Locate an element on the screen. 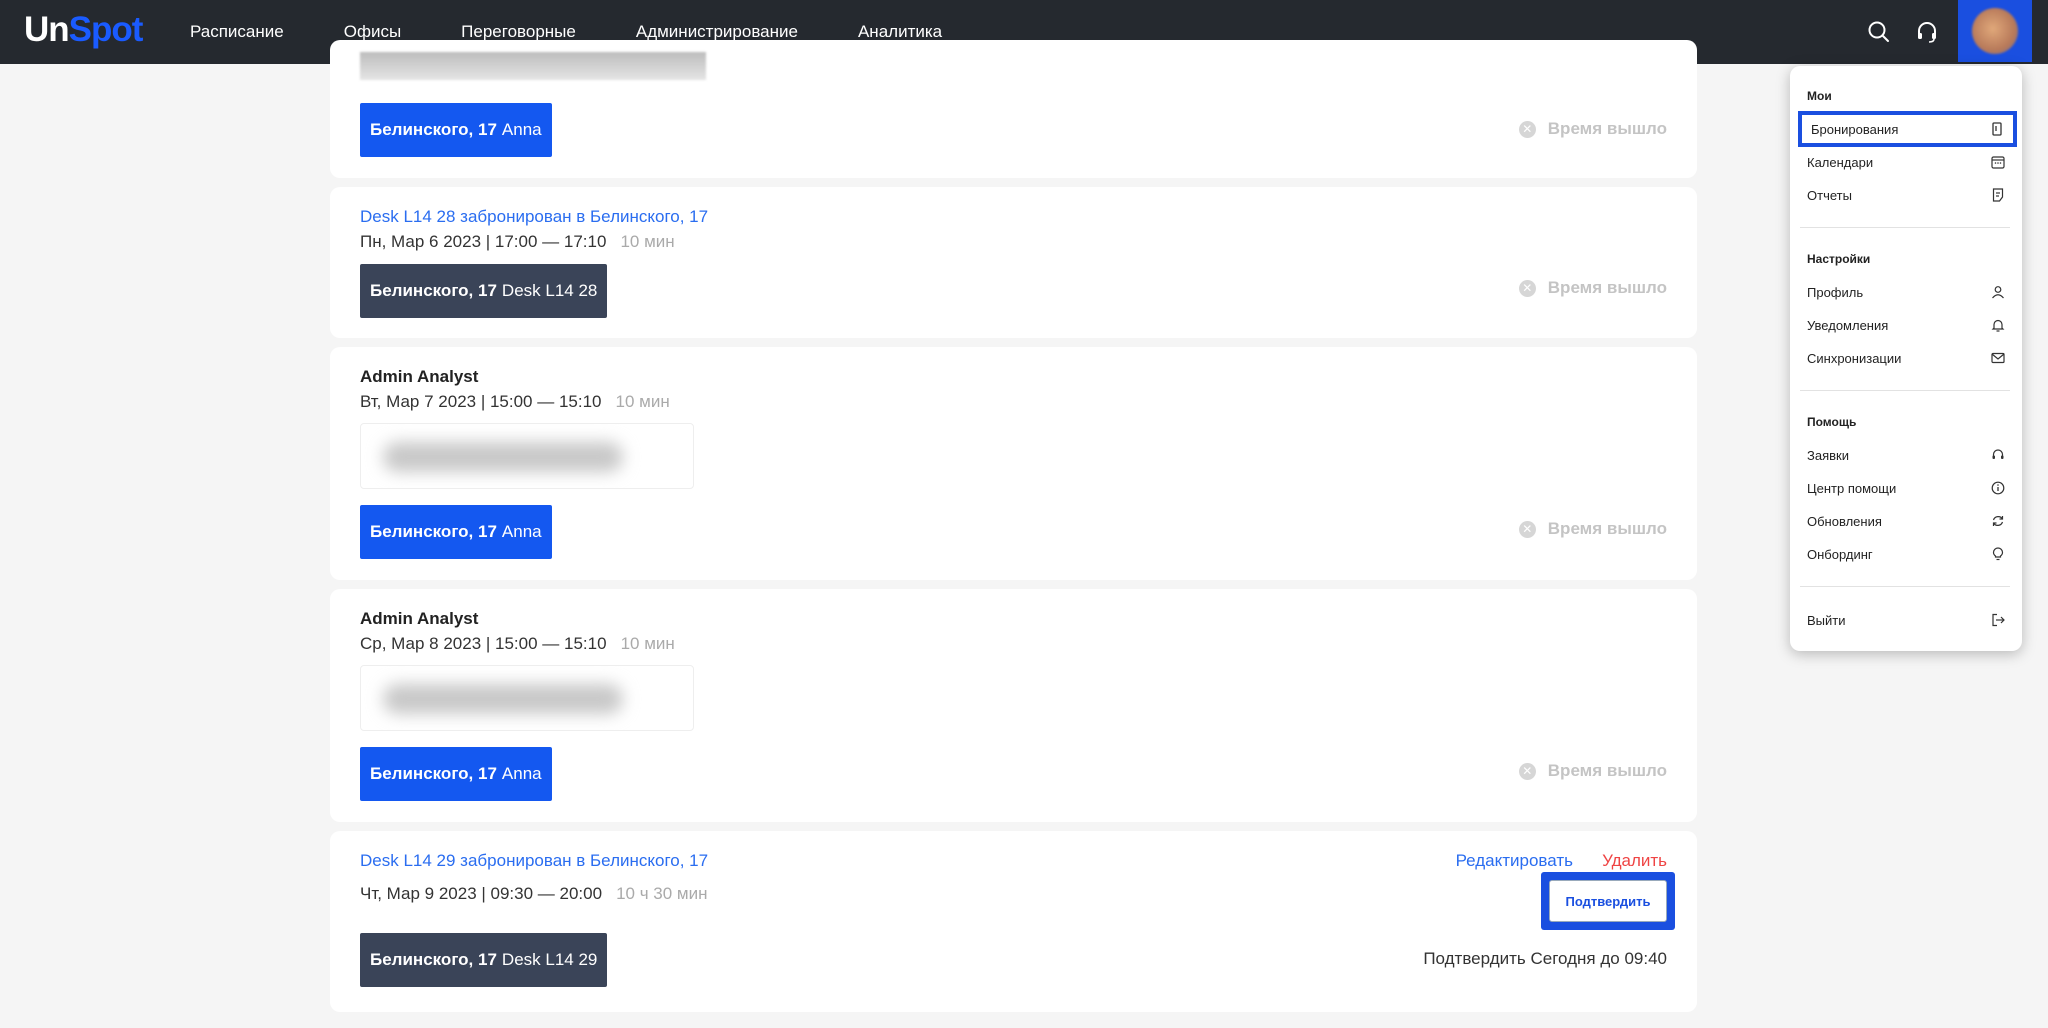  logo: UnSpot is located at coordinates (84, 30).